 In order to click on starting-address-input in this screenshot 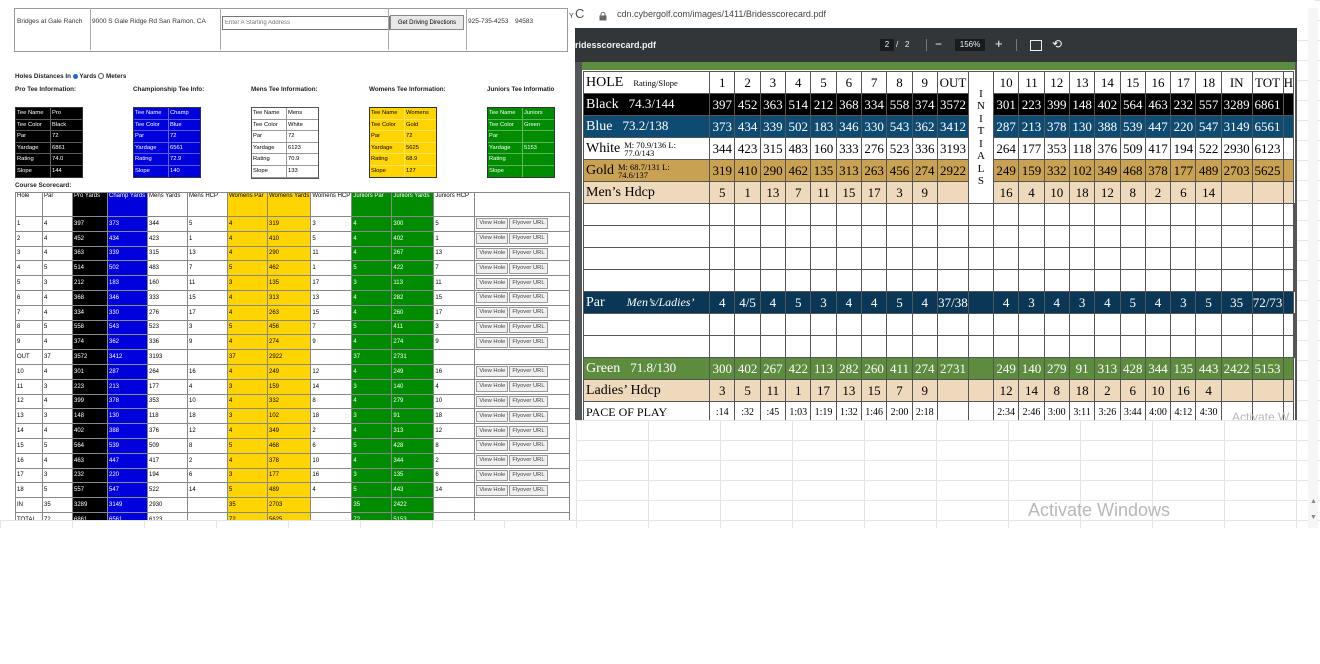, I will do `click(306, 23)`.